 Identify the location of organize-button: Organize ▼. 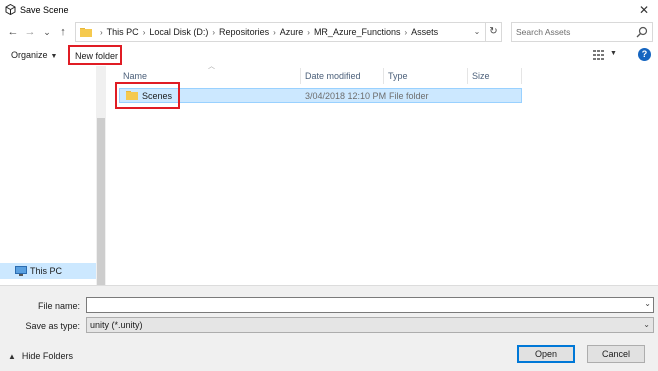
(34, 55).